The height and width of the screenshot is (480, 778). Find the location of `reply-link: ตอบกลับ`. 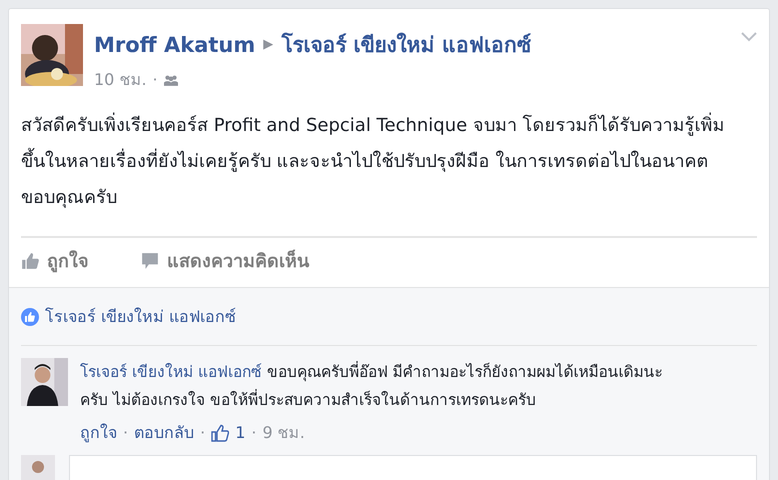

reply-link: ตอบกลับ is located at coordinates (164, 432).